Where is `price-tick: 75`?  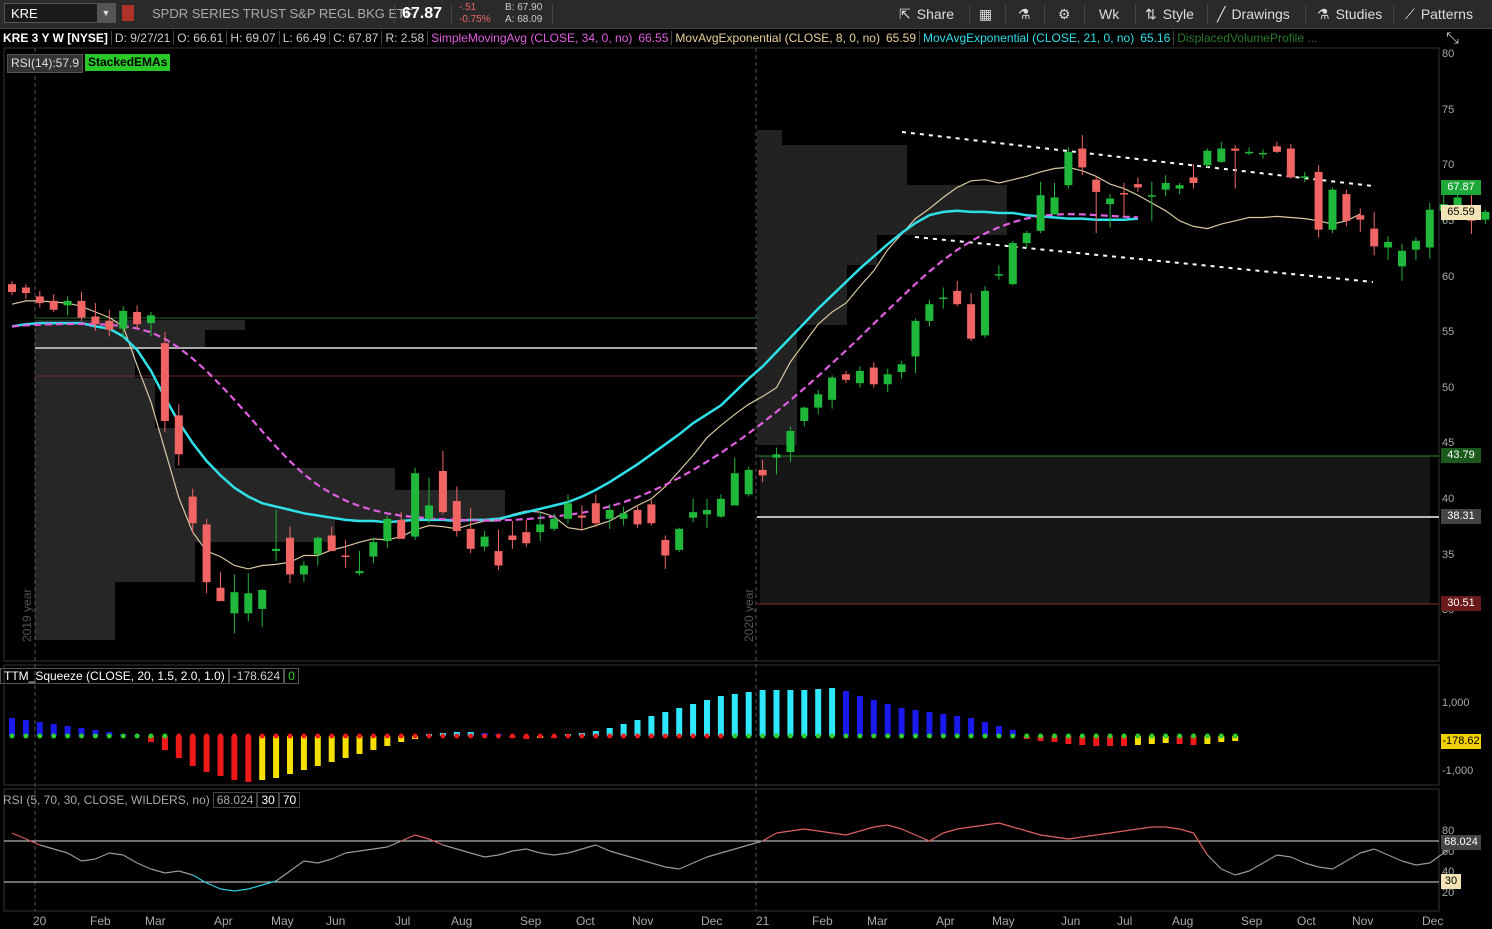
price-tick: 75 is located at coordinates (1448, 110).